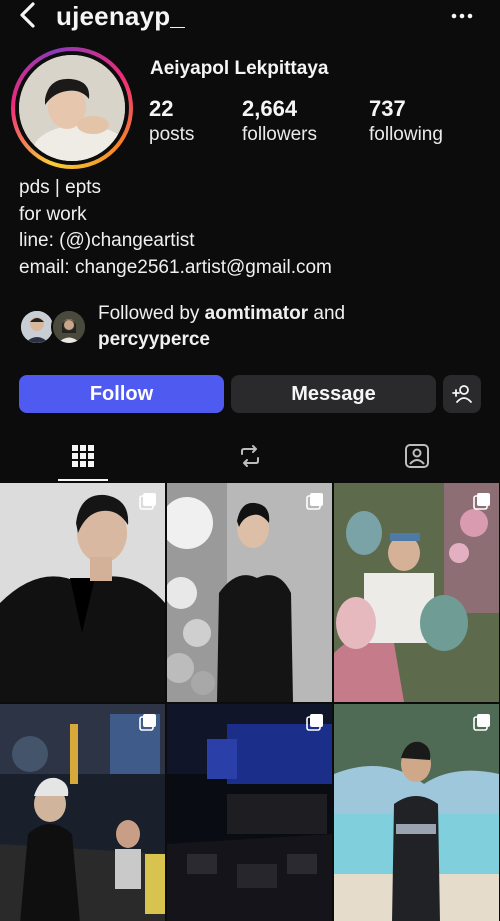  I want to click on tagged-person-icon, so click(417, 456).